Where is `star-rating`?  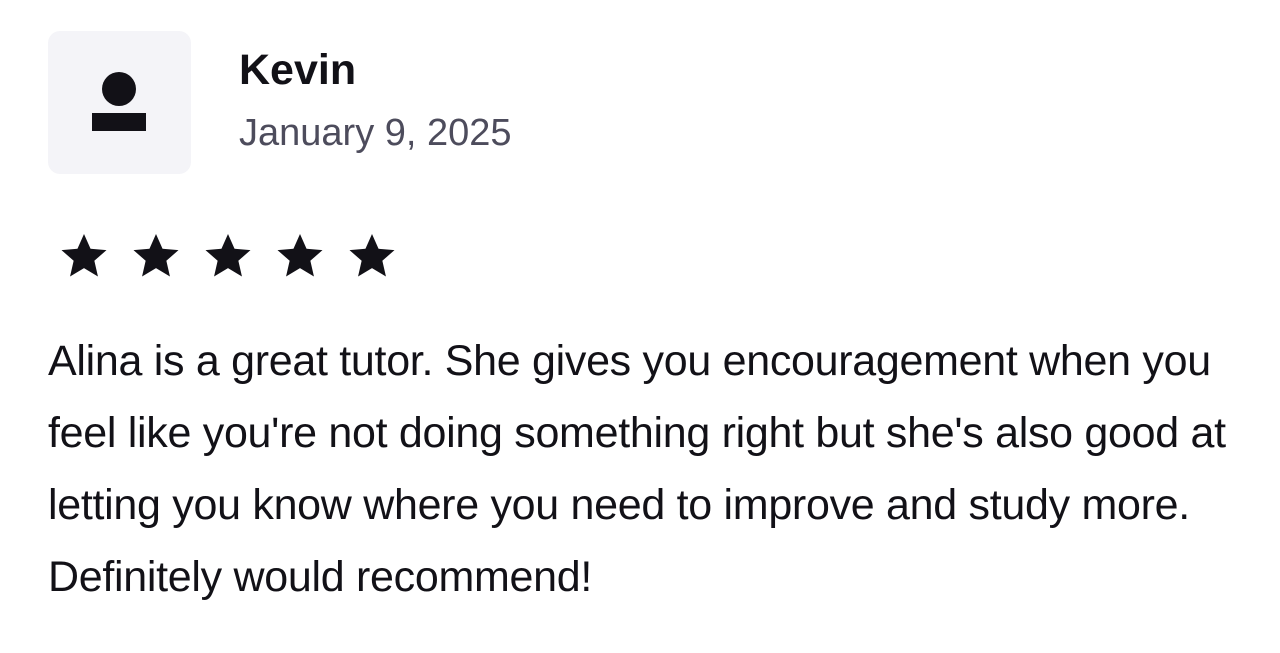 star-rating is located at coordinates (228, 256).